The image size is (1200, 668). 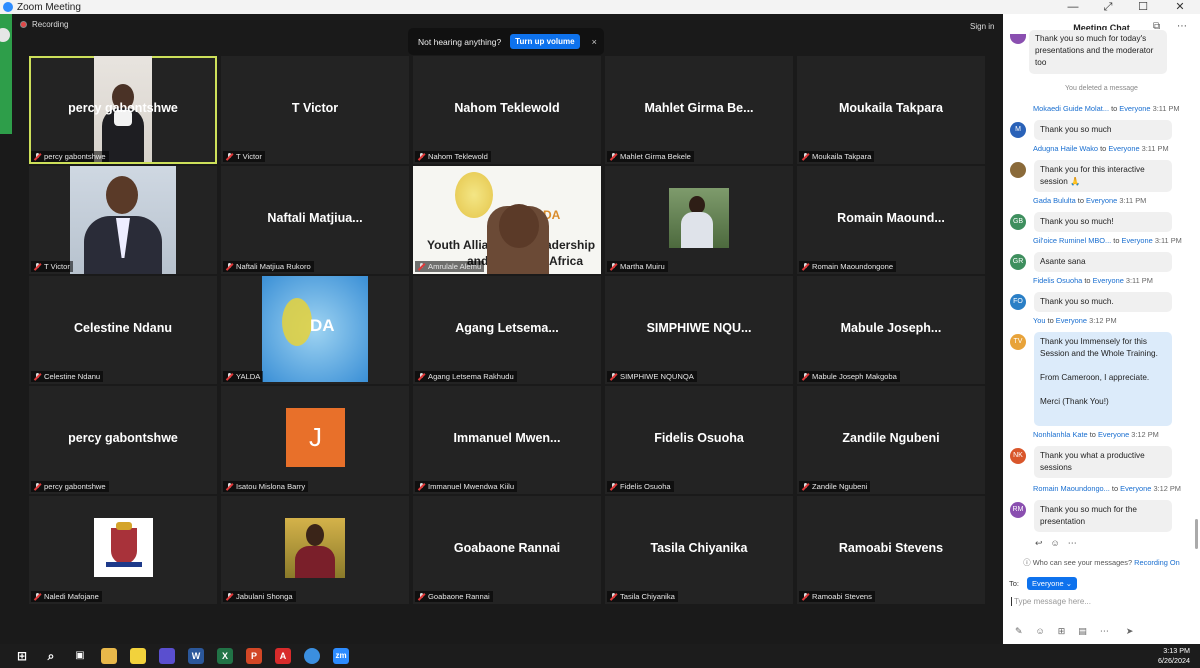 What do you see at coordinates (1018, 456) in the screenshot?
I see `avatar: NK` at bounding box center [1018, 456].